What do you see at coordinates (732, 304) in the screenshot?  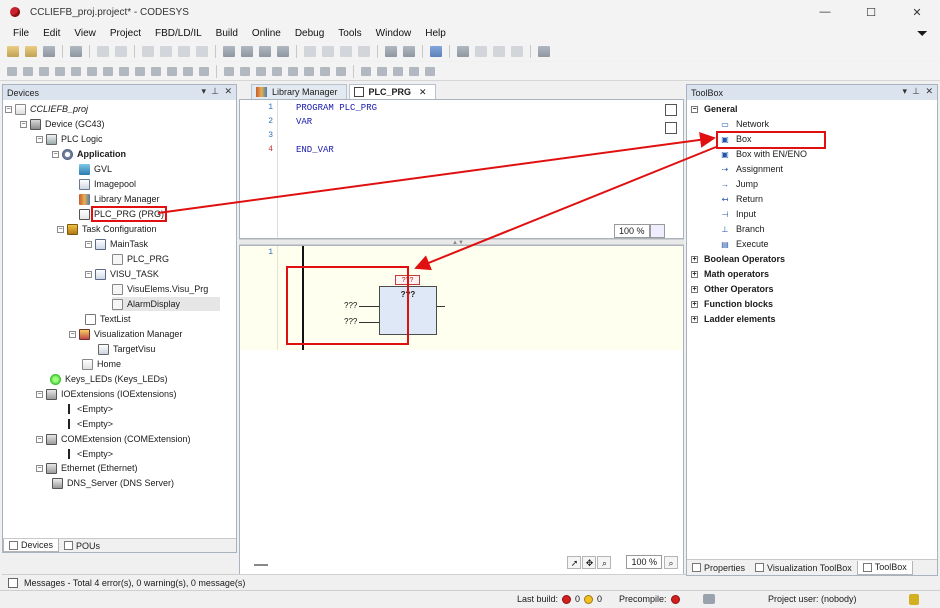 I see `group-function-blocks: + Function blocks` at bounding box center [732, 304].